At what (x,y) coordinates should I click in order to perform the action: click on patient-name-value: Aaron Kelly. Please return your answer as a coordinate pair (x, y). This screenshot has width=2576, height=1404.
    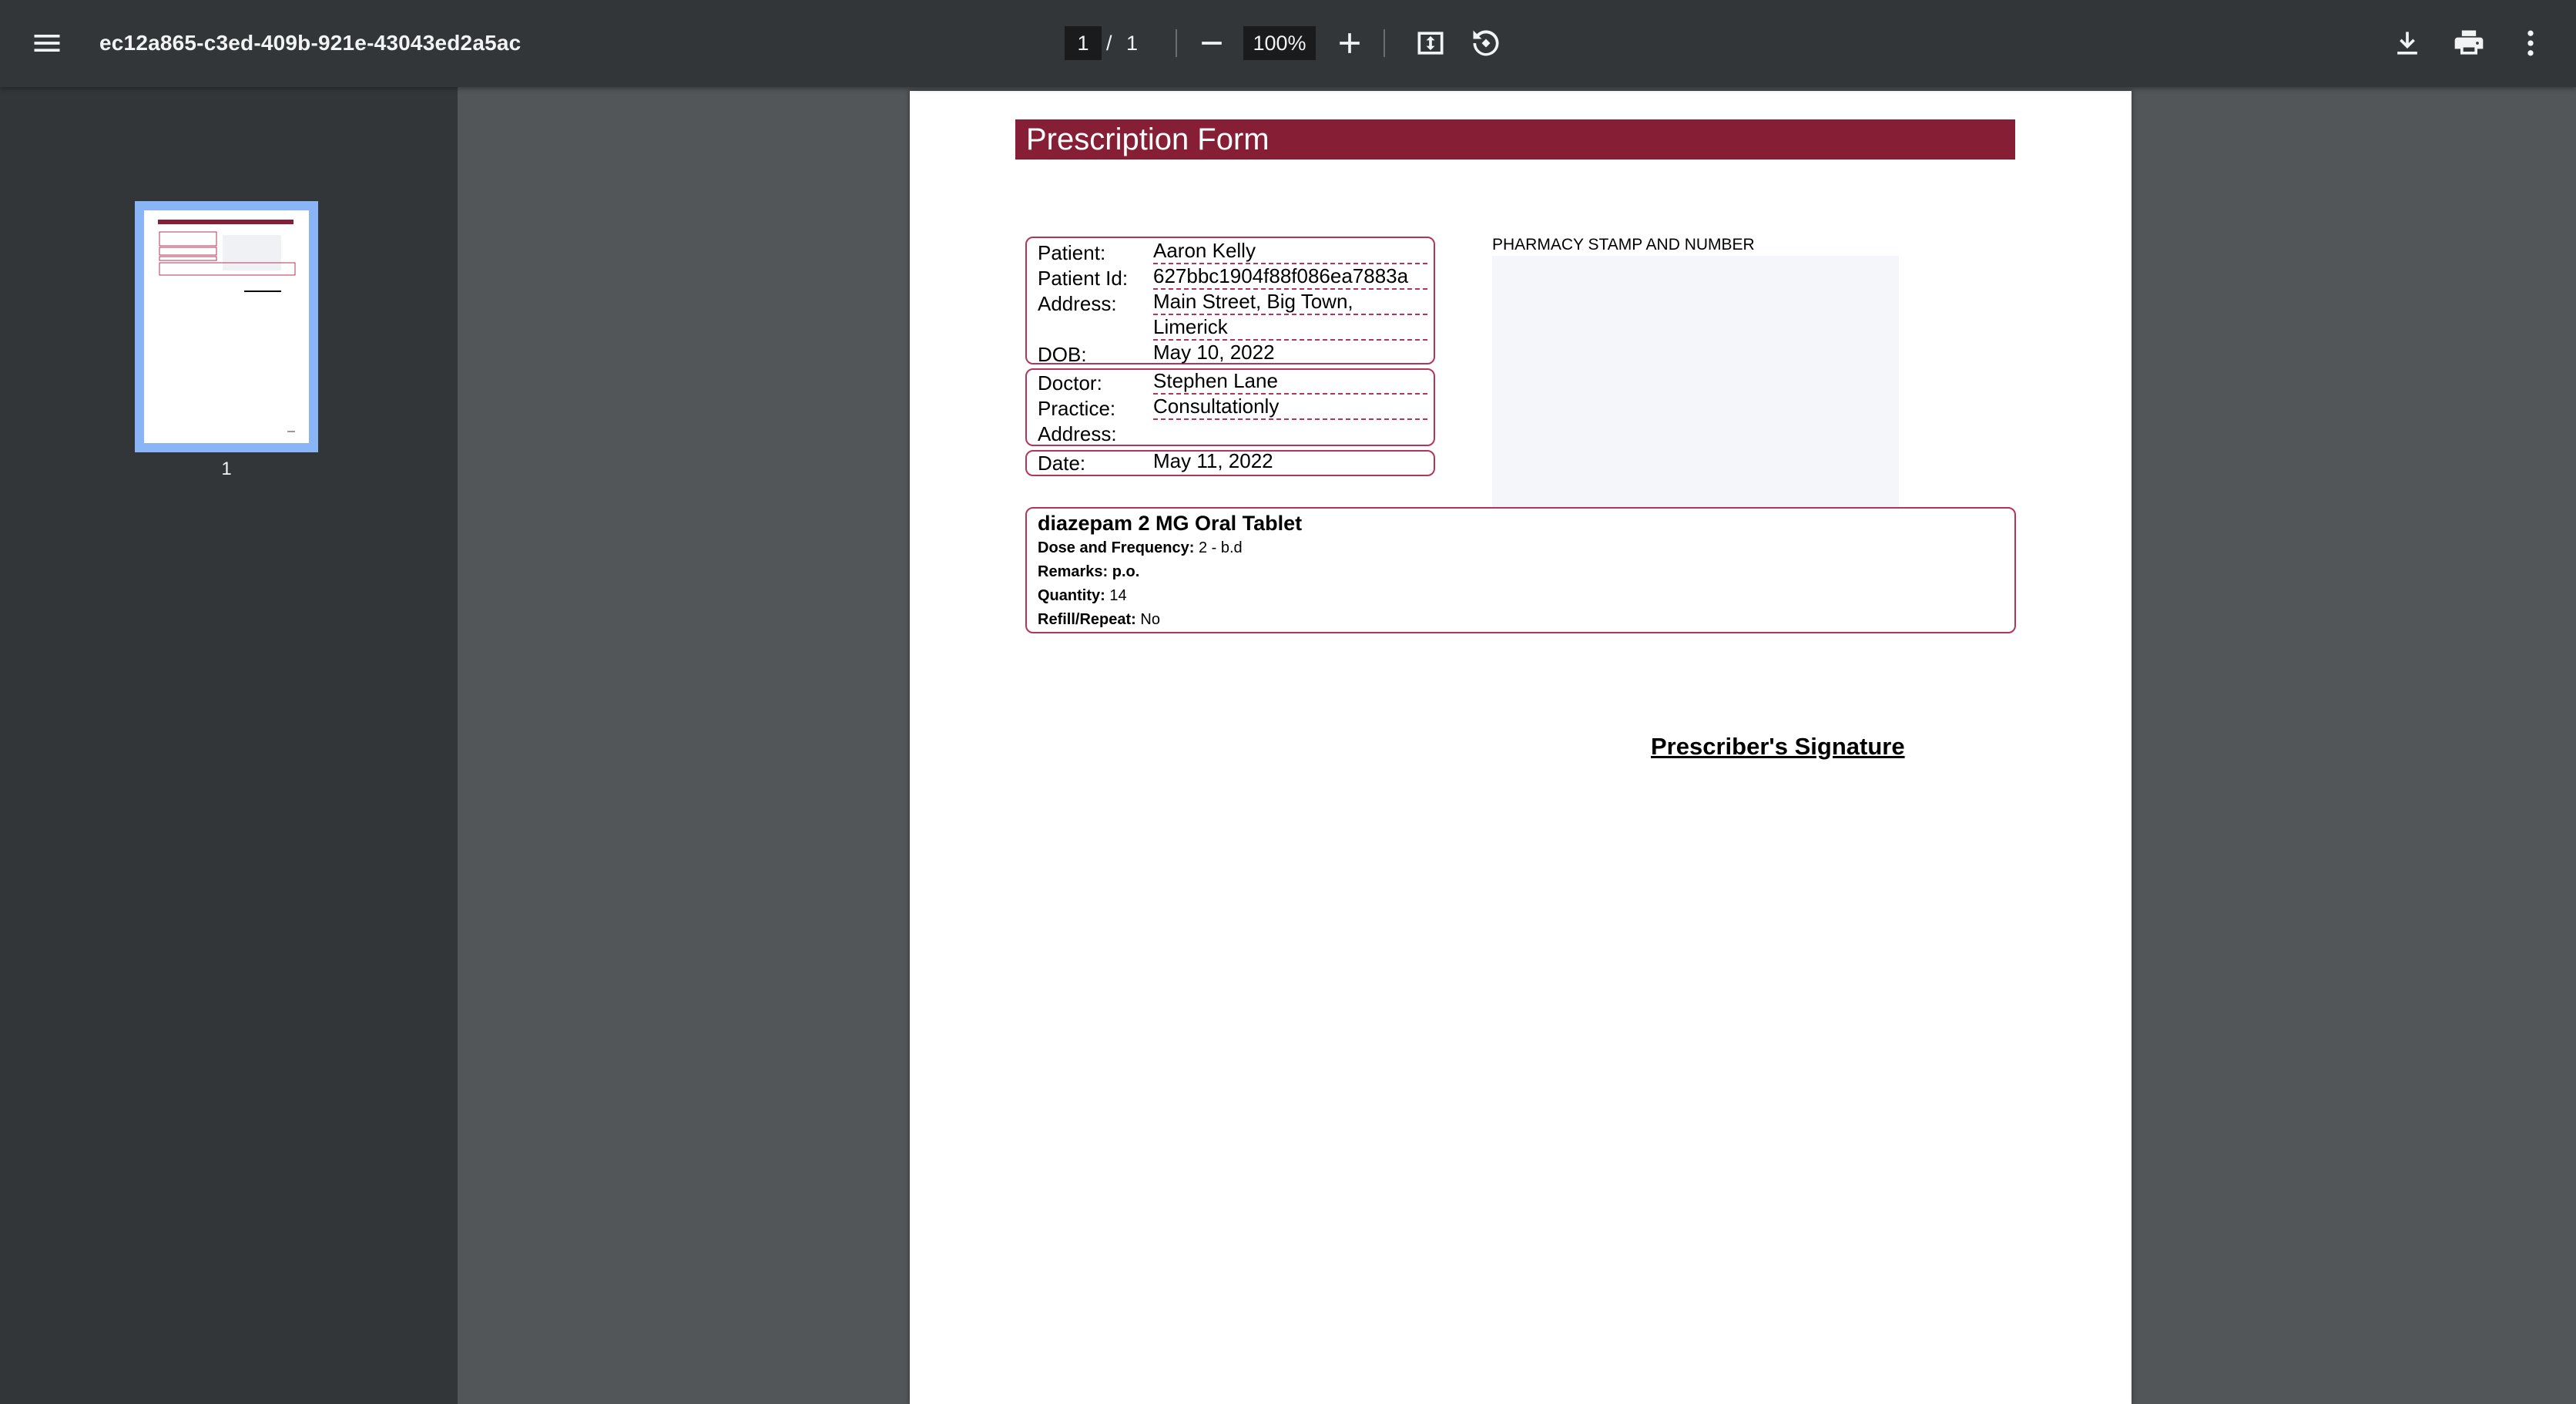
    Looking at the image, I should click on (1290, 251).